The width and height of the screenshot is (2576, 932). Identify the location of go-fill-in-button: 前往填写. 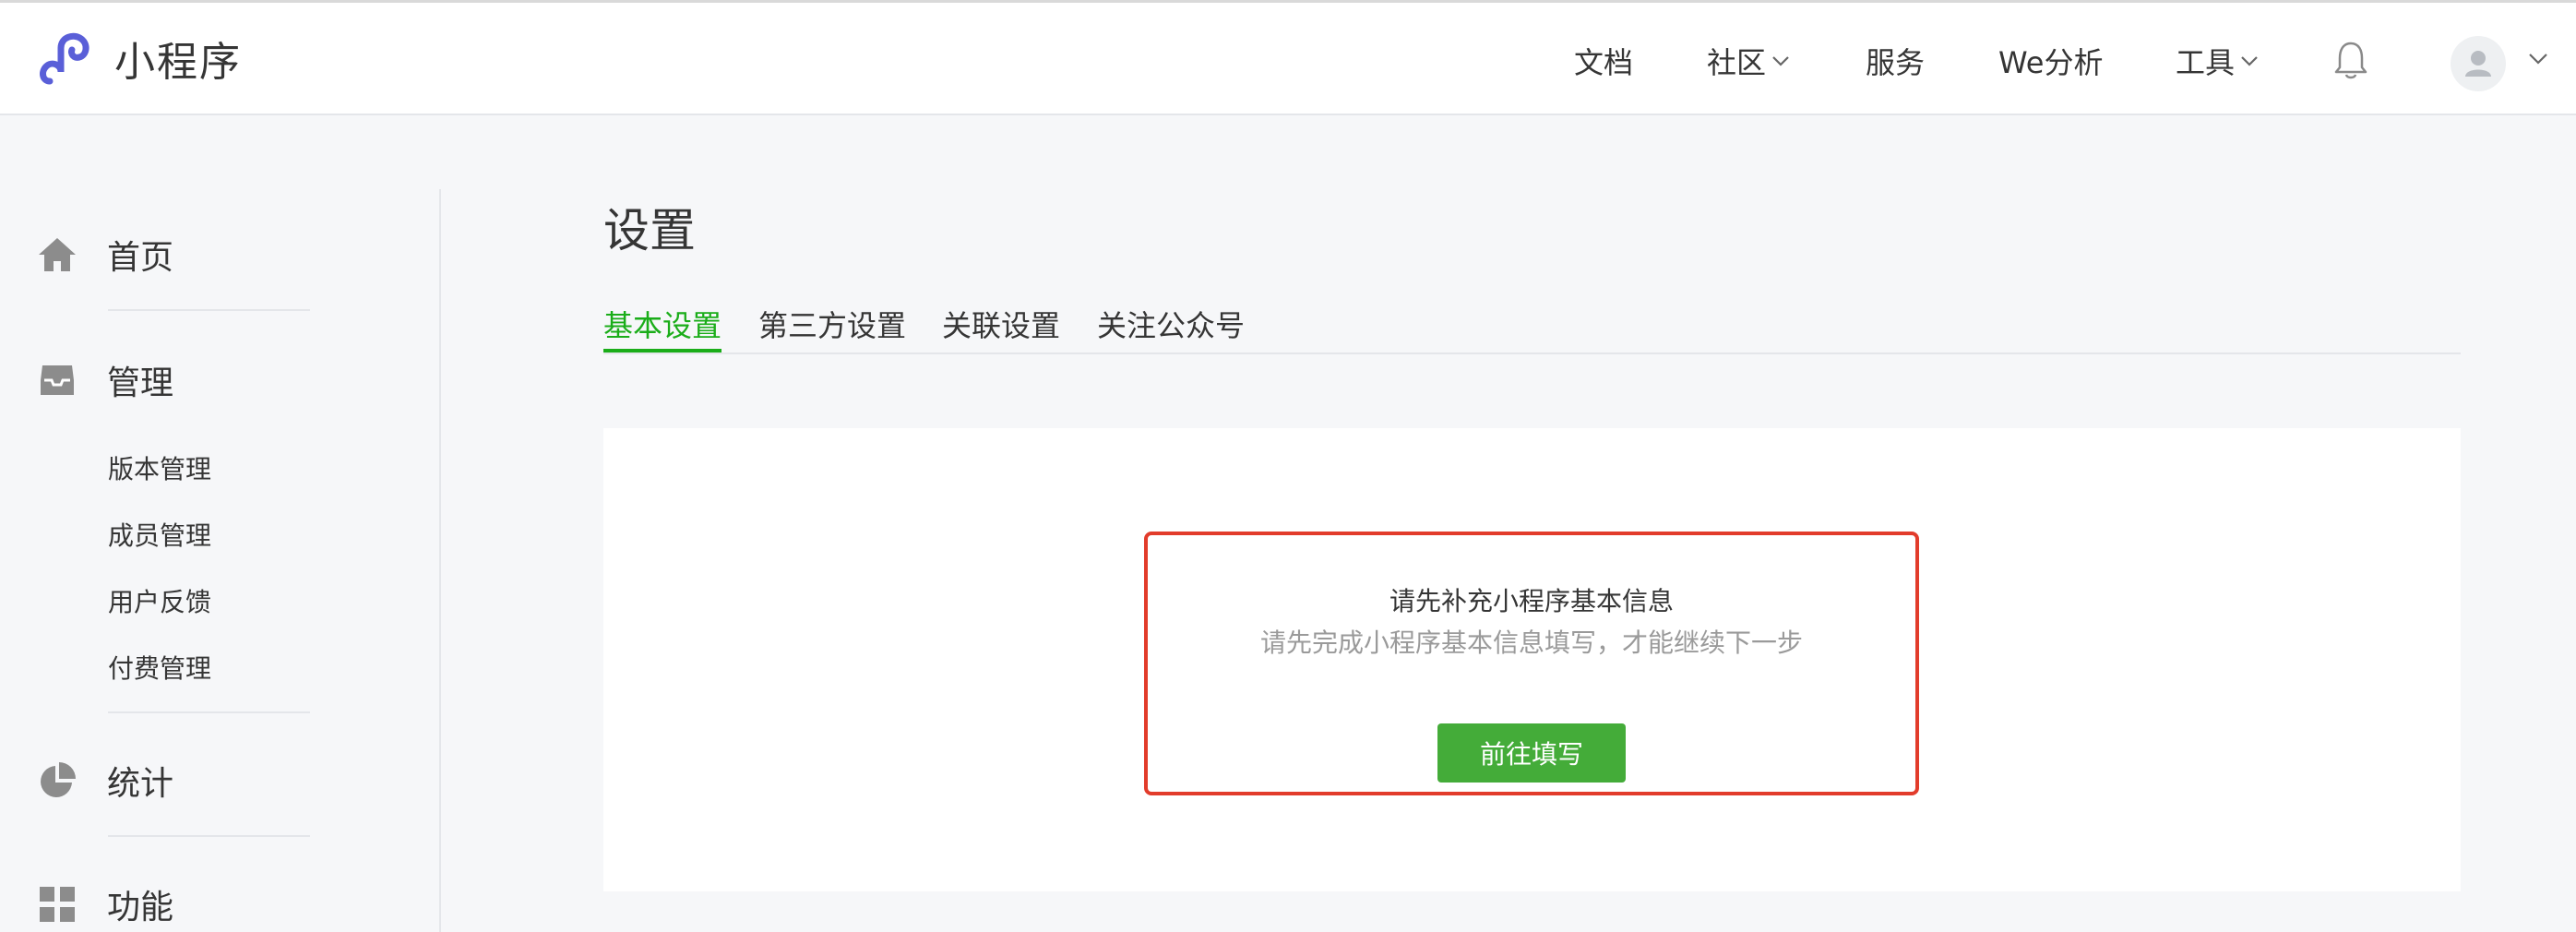
(1531, 753).